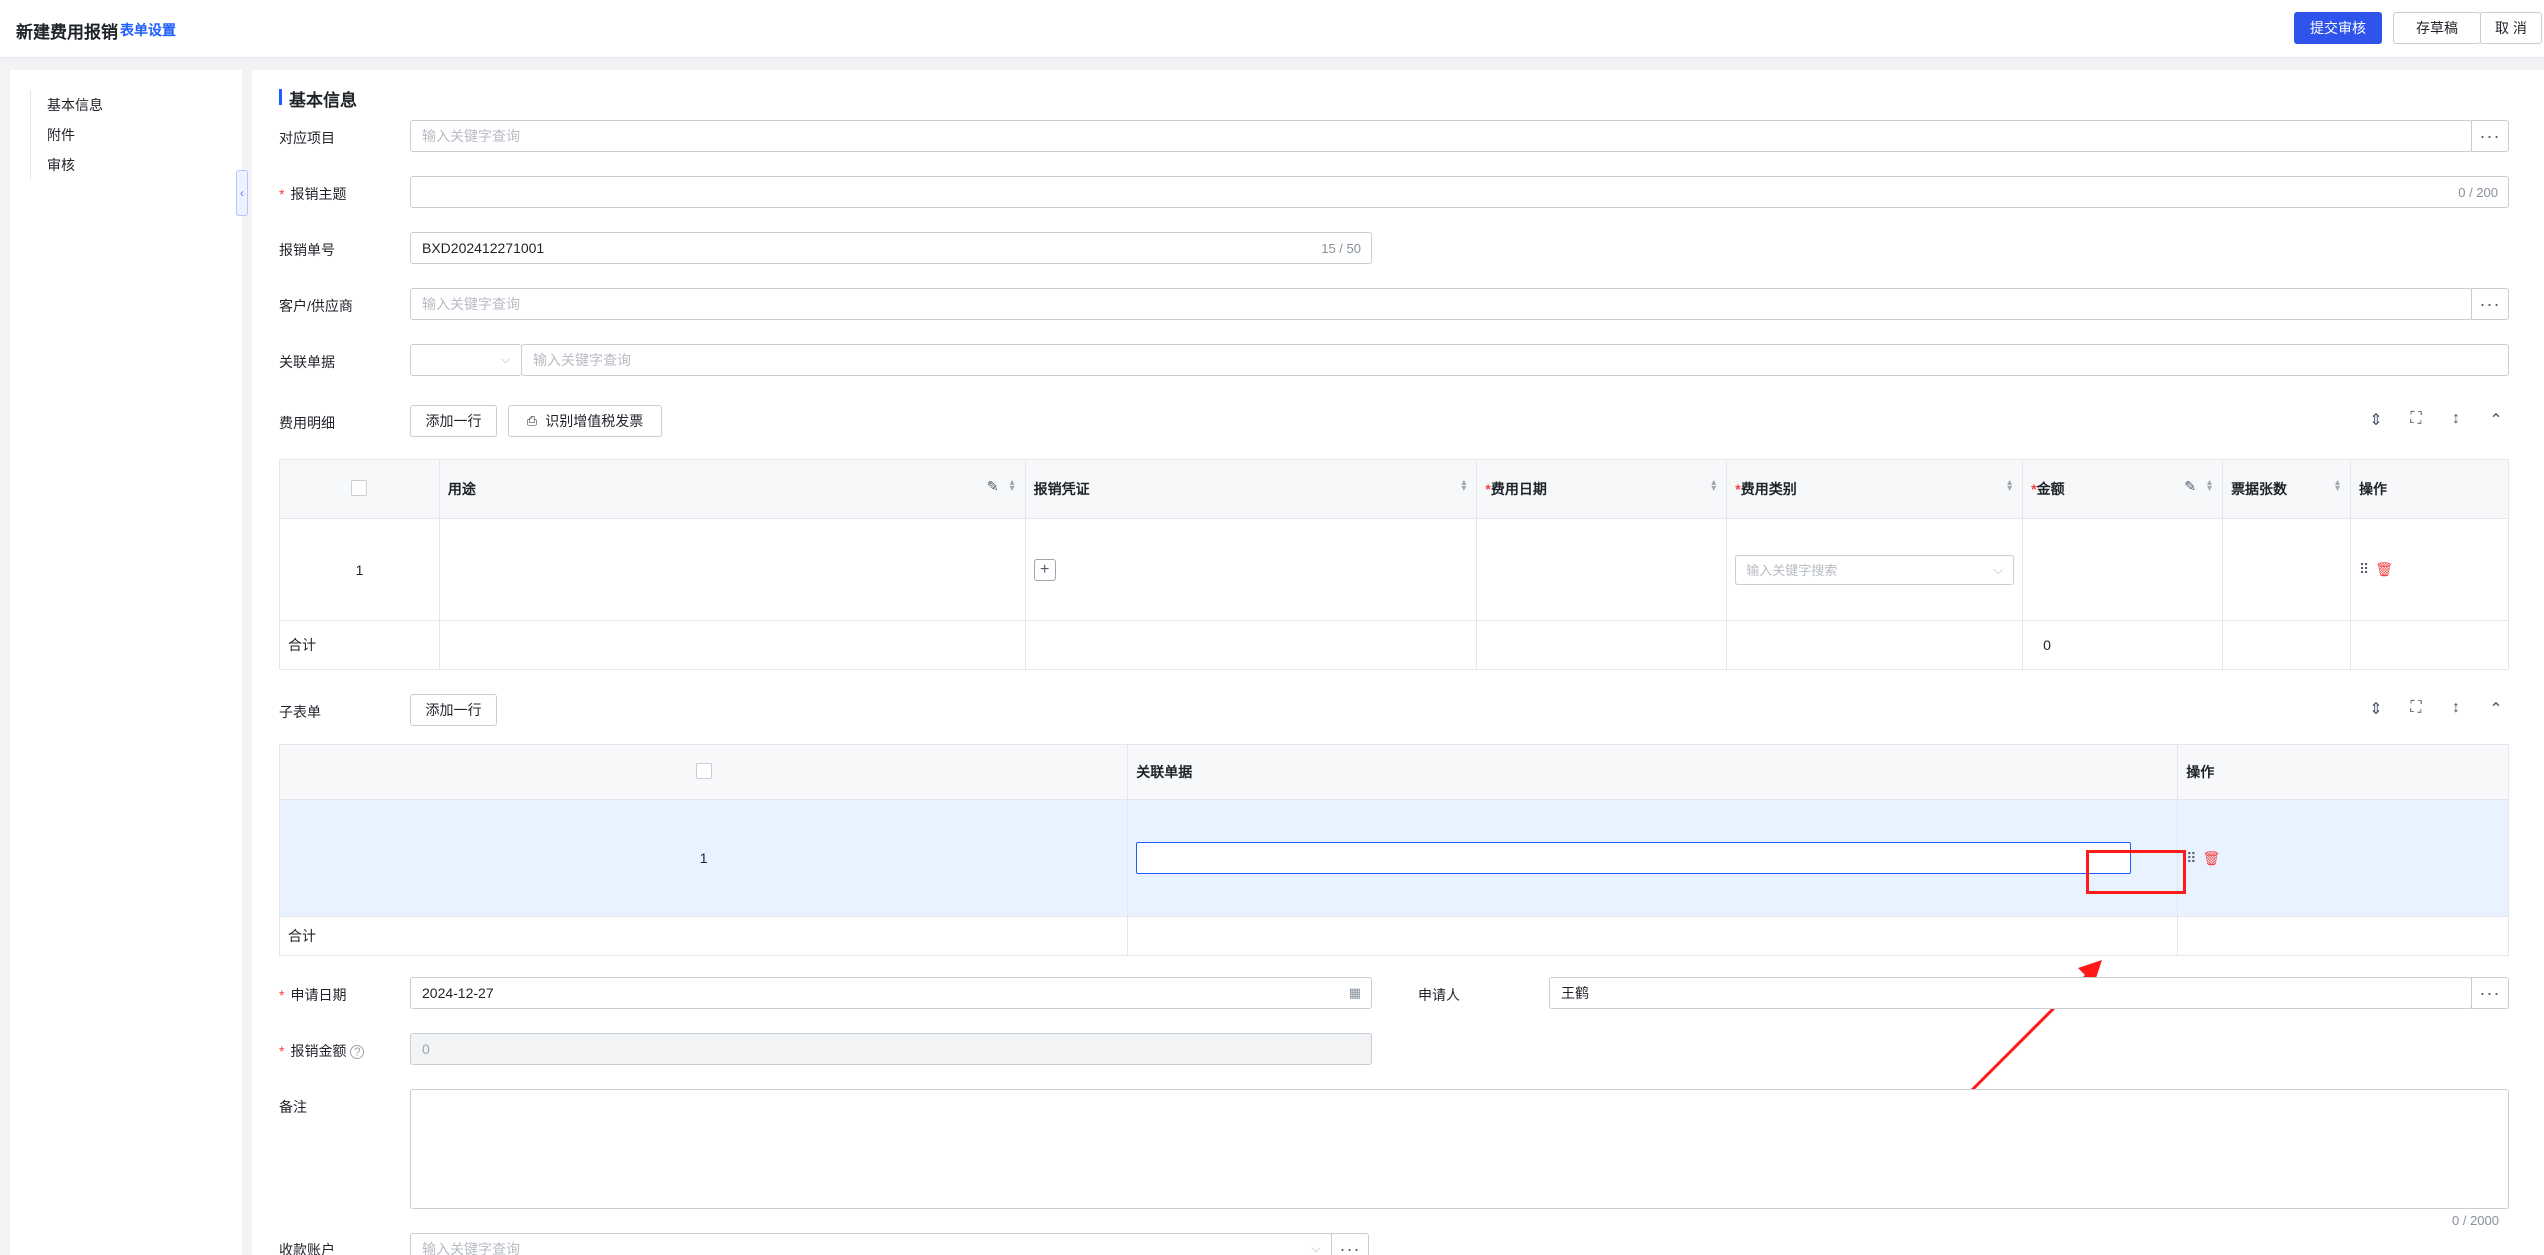 The width and height of the screenshot is (2544, 1255). What do you see at coordinates (2429, 489) in the screenshot?
I see `column-header-actions: 操作` at bounding box center [2429, 489].